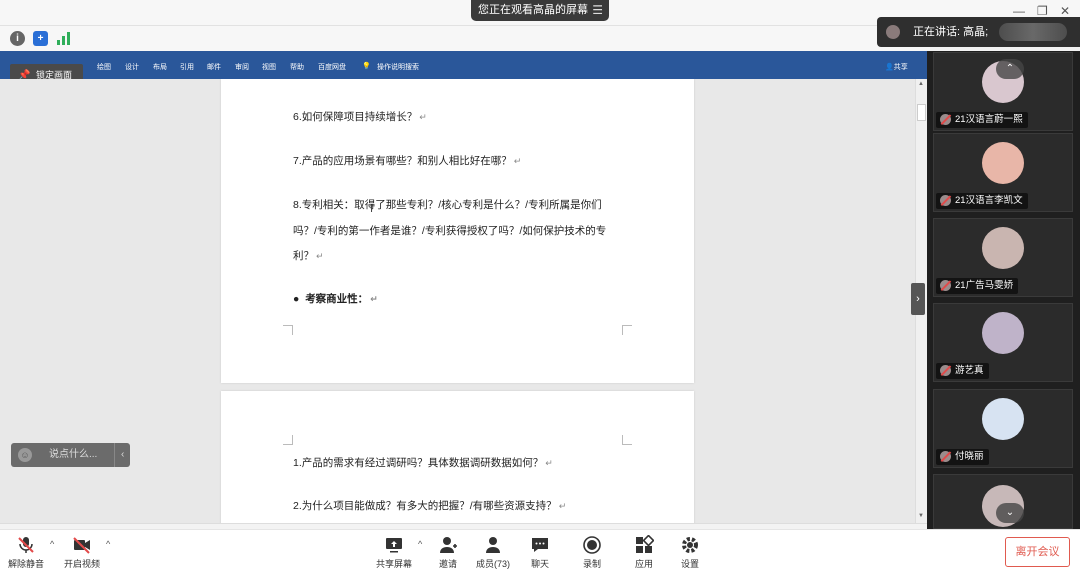 This screenshot has width=1080, height=574. What do you see at coordinates (889, 67) in the screenshot?
I see `person-icon: 👤` at bounding box center [889, 67].